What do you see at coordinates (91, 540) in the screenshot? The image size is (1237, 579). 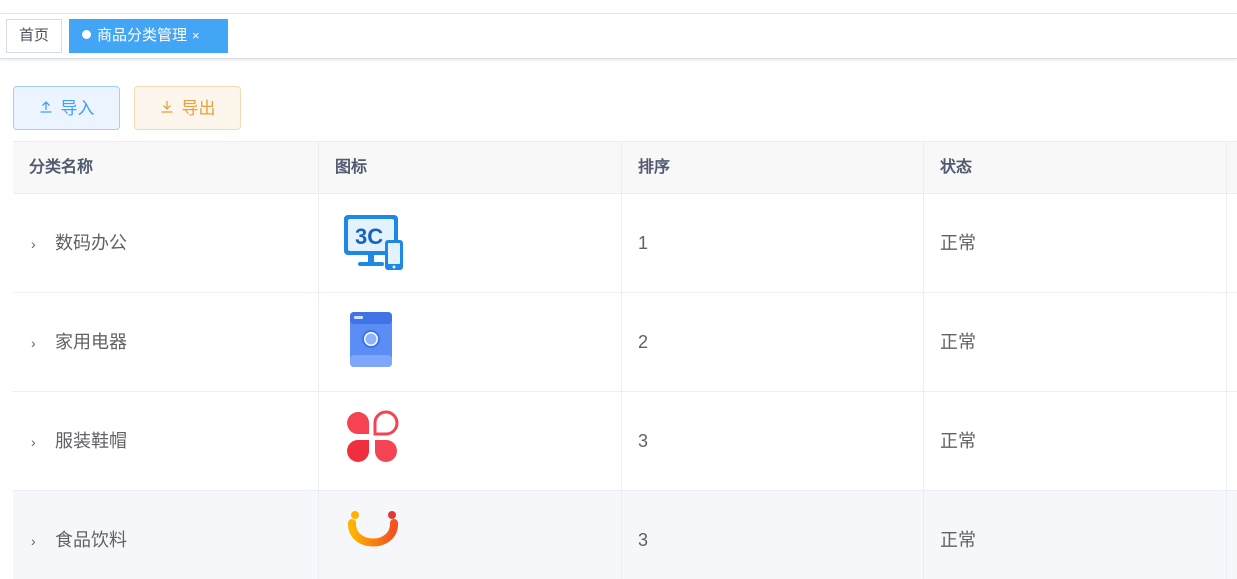 I see `category-name: 食品饮料` at bounding box center [91, 540].